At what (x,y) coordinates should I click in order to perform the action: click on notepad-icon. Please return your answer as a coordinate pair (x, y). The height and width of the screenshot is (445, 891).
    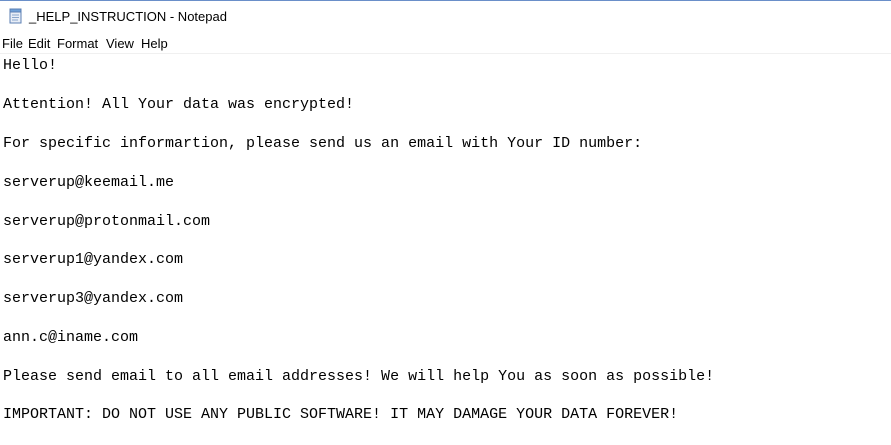
    Looking at the image, I should click on (16, 16).